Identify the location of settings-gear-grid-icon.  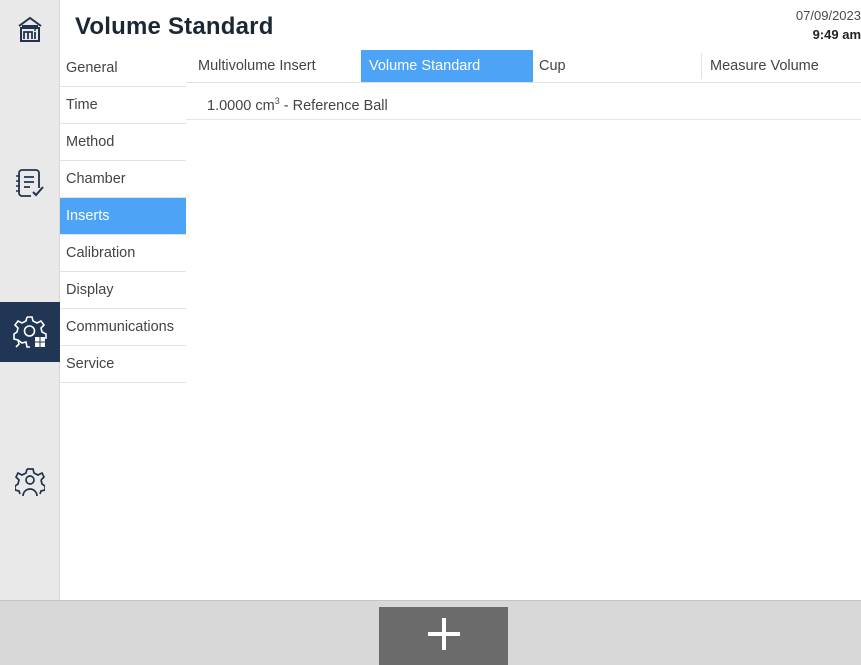
(30, 332).